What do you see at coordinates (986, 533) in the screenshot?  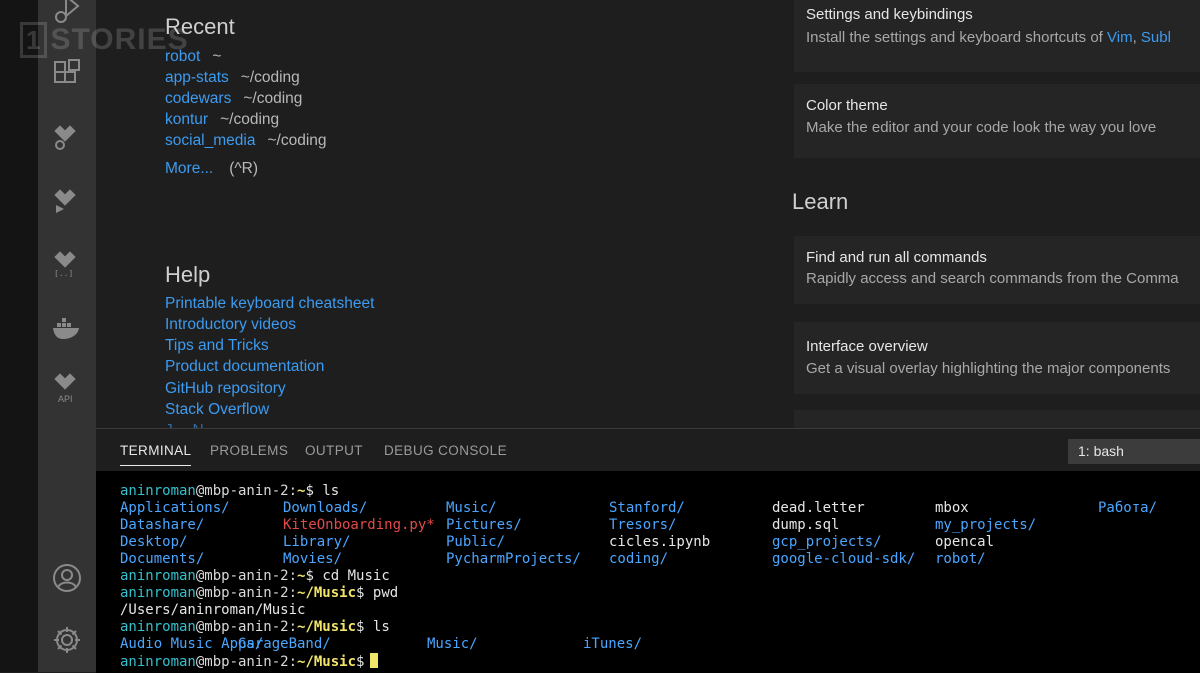 I see `ls-column: mbox my_projects/ opencal robot/` at bounding box center [986, 533].